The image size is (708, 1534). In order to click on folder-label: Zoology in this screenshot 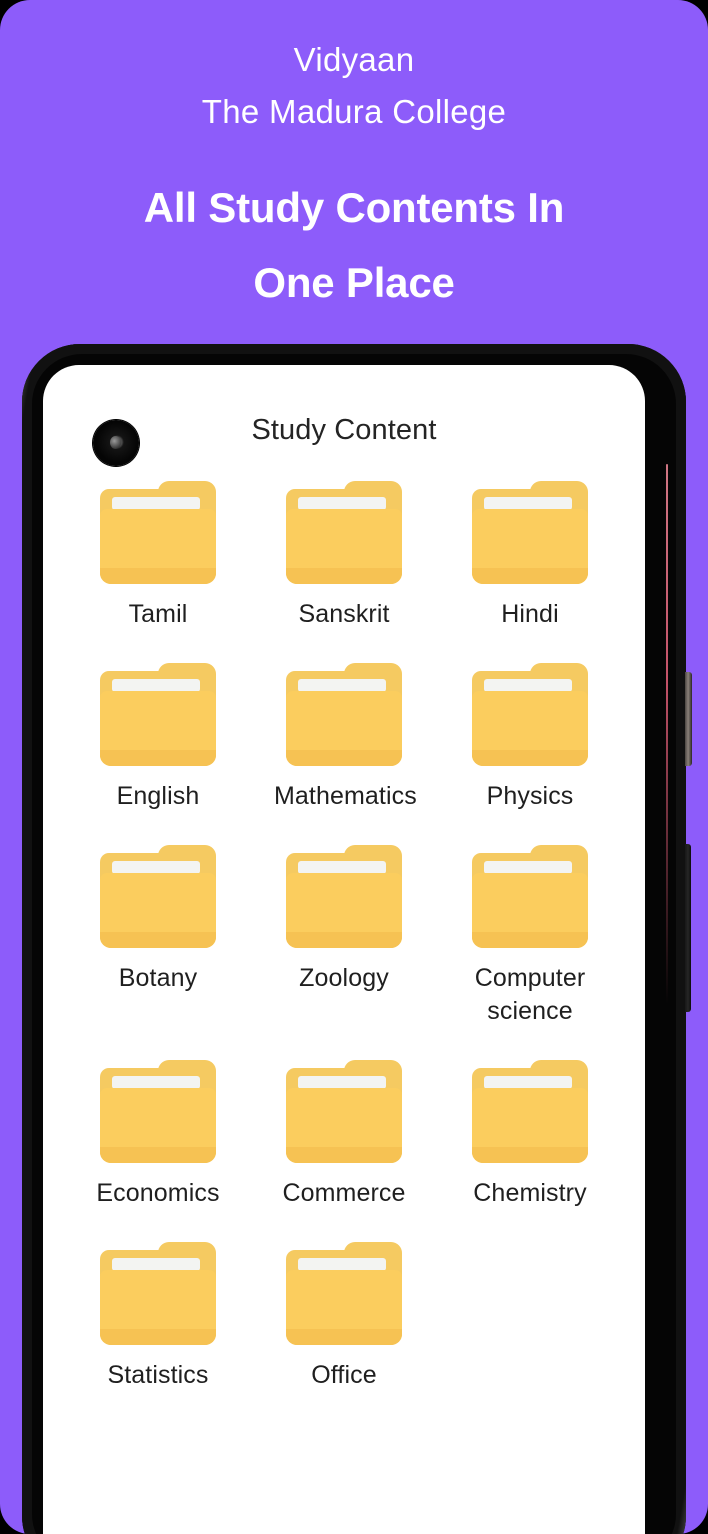, I will do `click(344, 978)`.